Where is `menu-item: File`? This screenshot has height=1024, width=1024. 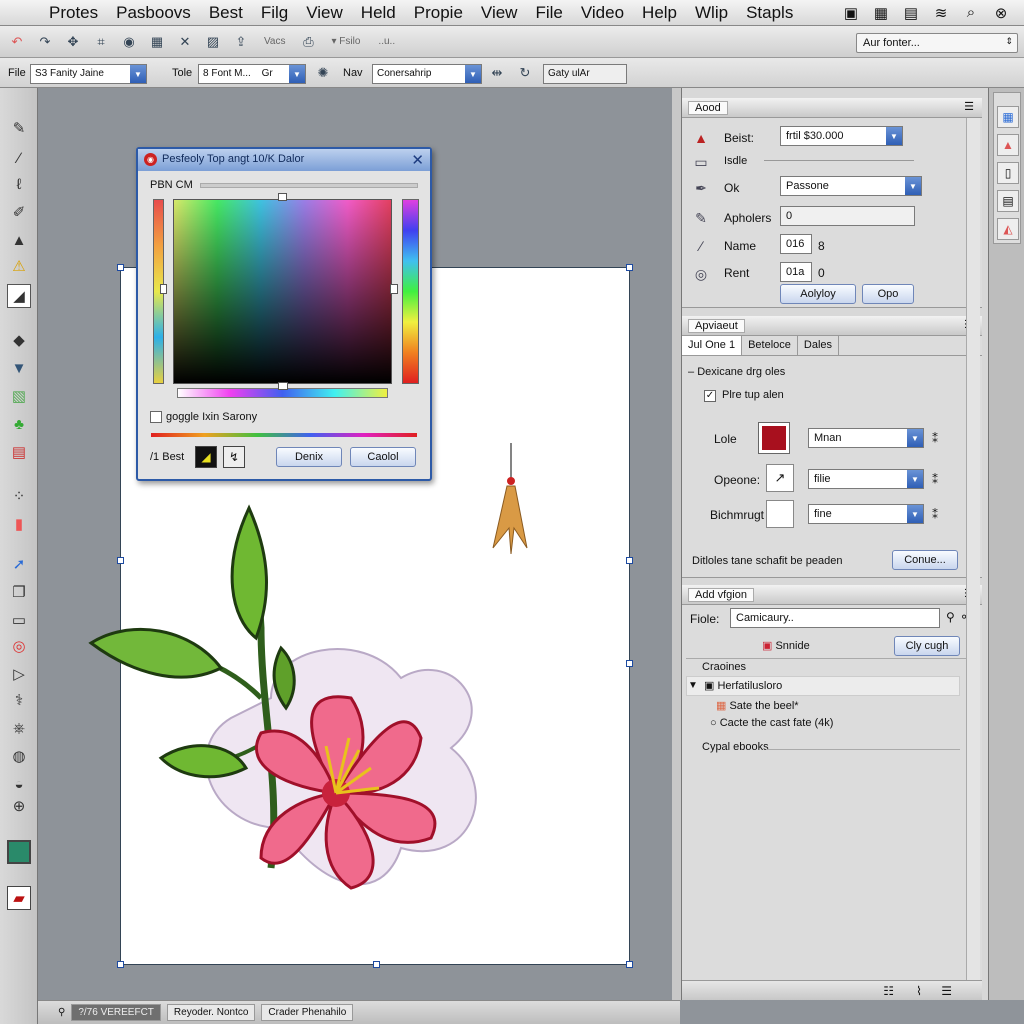
menu-item: File is located at coordinates (548, 13).